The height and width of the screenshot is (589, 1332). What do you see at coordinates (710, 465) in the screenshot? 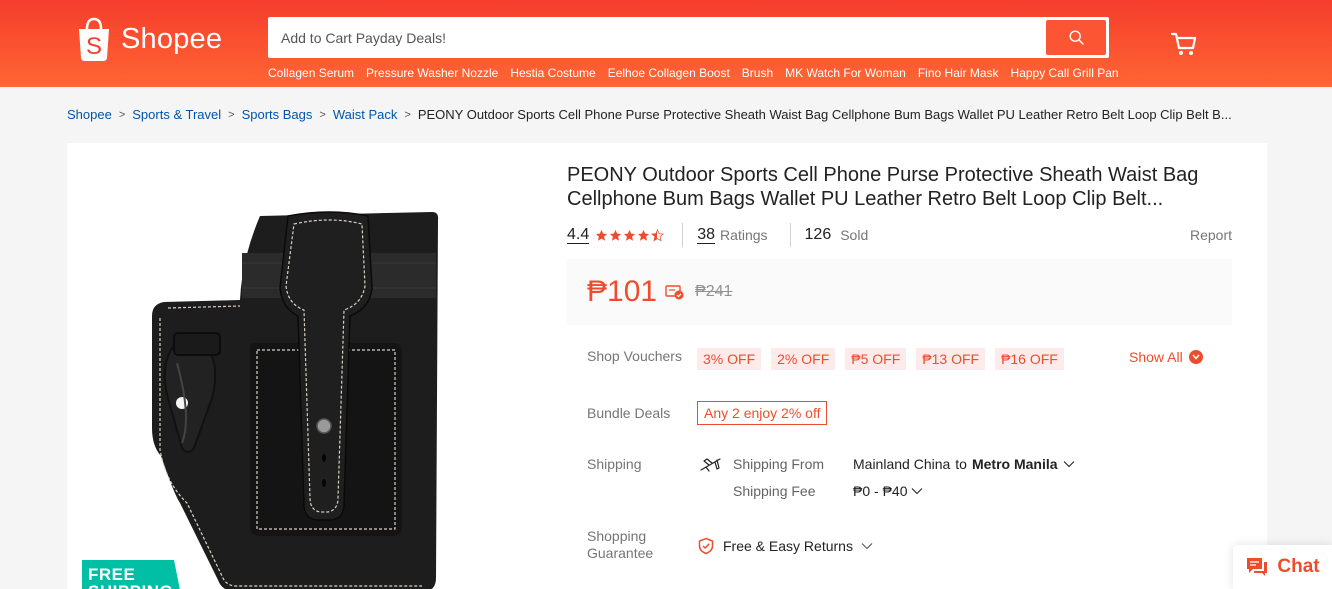
I see `airplane-icon` at bounding box center [710, 465].